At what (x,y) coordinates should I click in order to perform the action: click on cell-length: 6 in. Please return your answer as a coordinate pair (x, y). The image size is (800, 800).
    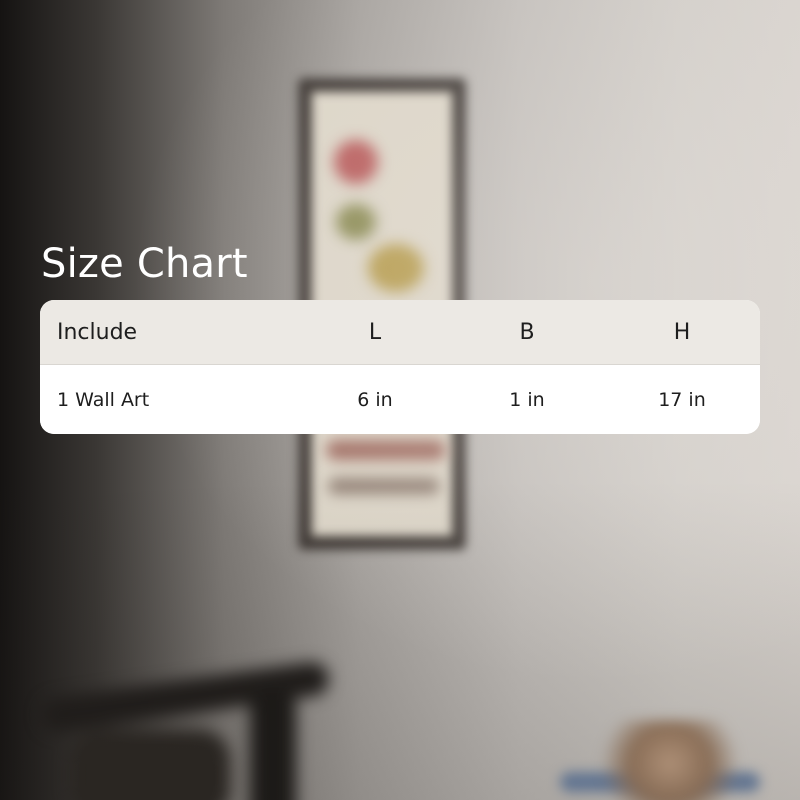
    Looking at the image, I should click on (375, 399).